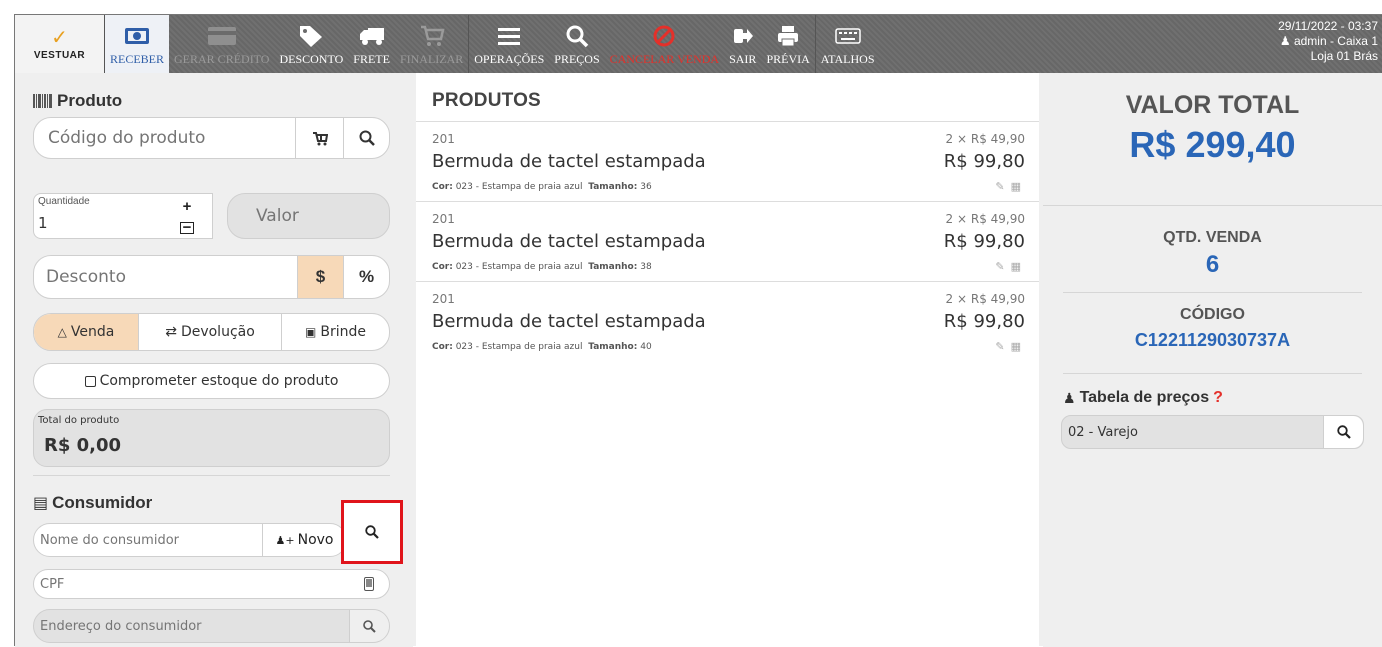  I want to click on nome-consumidor-field: ♟+Novo, so click(190, 540).